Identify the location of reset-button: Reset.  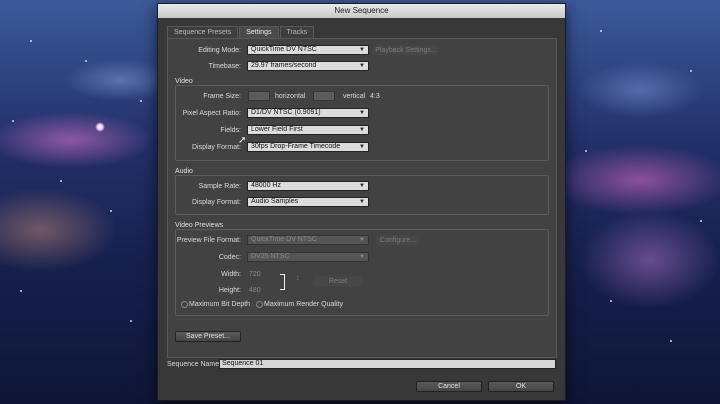
(338, 281).